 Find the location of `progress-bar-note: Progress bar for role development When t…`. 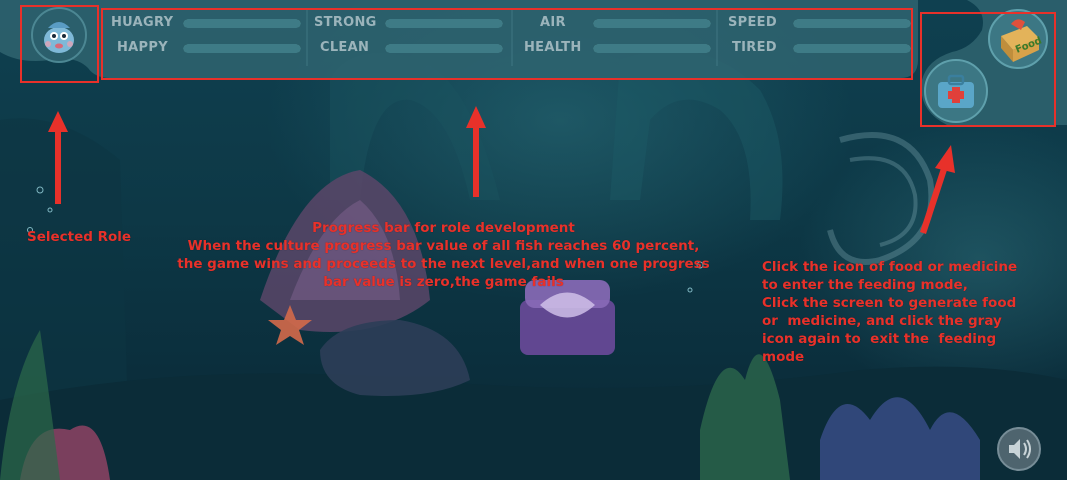

progress-bar-note: Progress bar for role development When t… is located at coordinates (443, 255).